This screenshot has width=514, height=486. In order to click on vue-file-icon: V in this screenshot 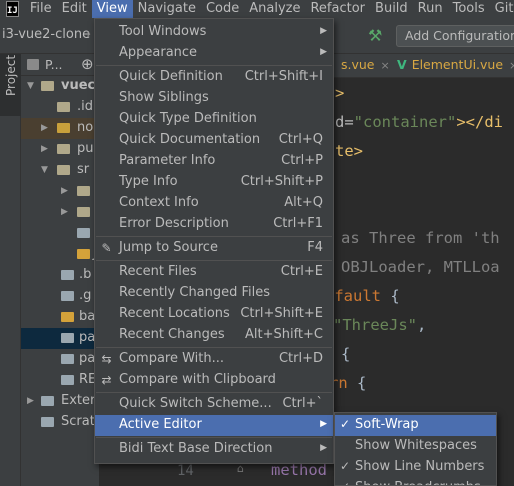, I will do `click(402, 64)`.